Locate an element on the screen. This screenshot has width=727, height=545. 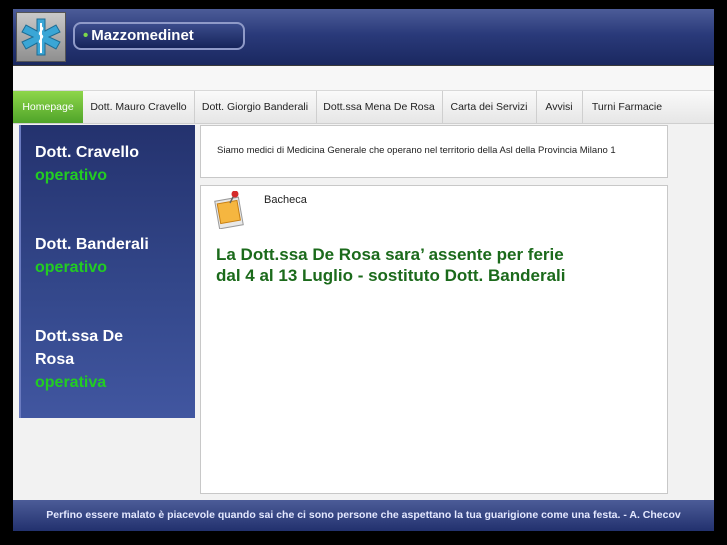
nav-item-de-rosa: Dott.ssa Mena De Rosa is located at coordinates (379, 107).